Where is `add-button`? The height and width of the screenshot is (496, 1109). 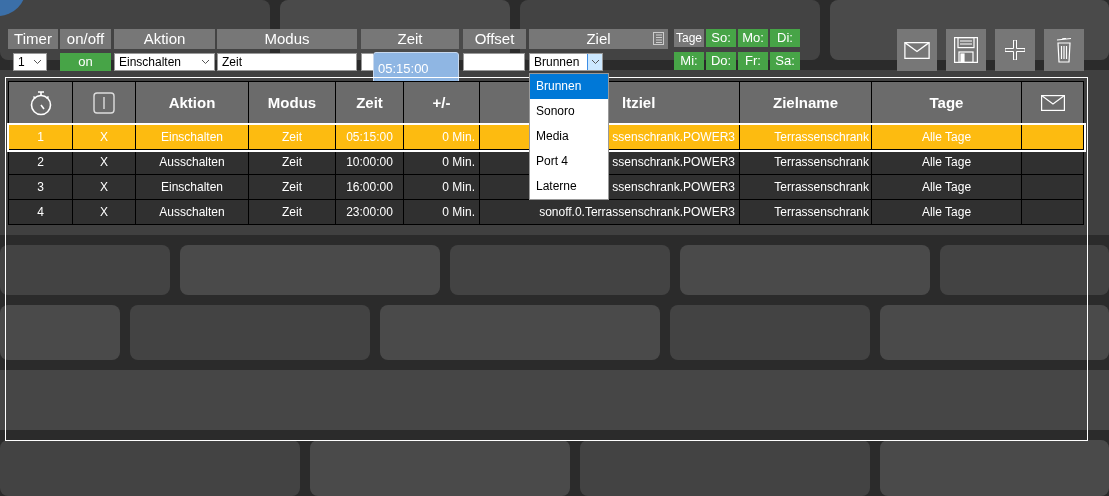
add-button is located at coordinates (1015, 50).